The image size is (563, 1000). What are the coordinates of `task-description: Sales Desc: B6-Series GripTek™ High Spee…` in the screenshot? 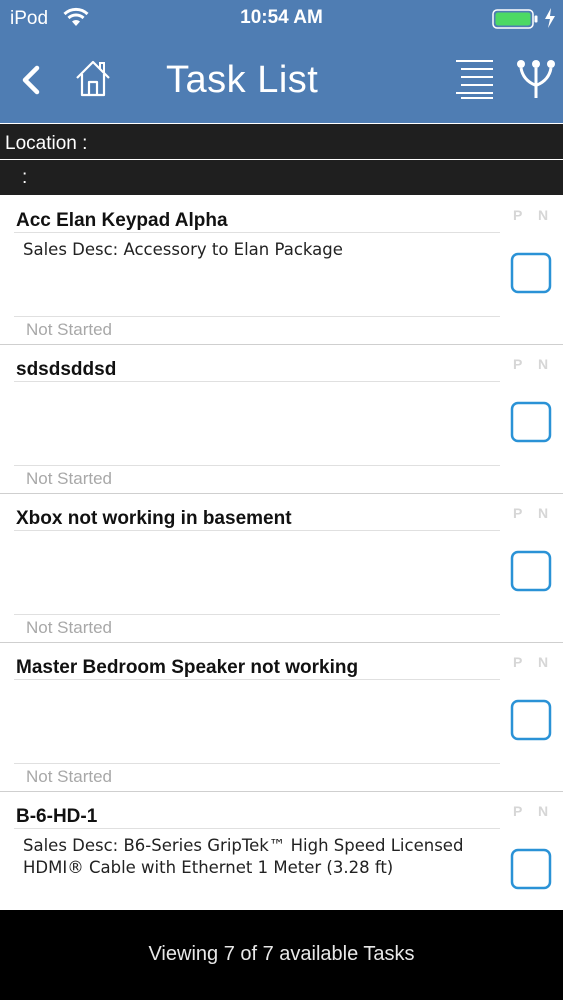 It's located at (243, 856).